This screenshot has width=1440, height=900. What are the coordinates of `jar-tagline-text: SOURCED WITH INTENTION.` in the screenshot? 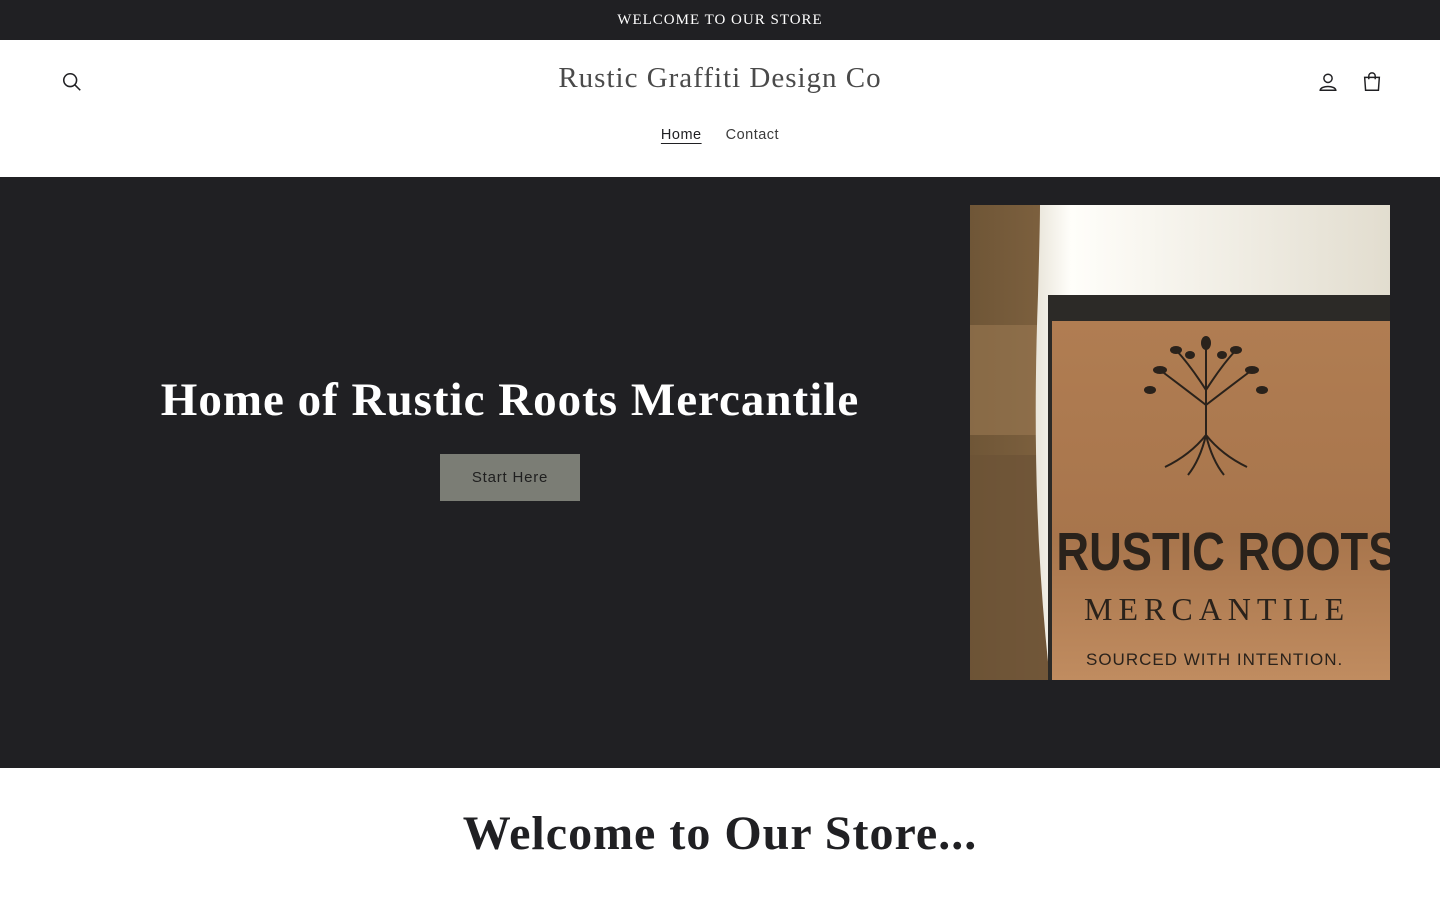 It's located at (1214, 659).